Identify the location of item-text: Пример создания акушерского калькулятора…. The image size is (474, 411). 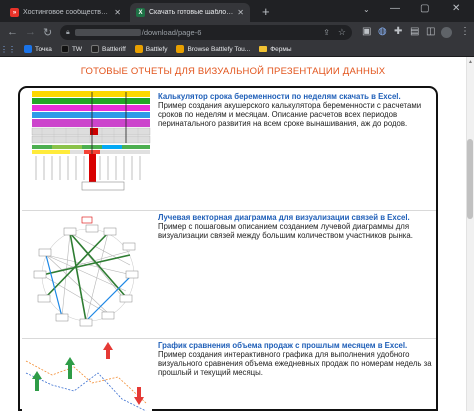
(290, 114).